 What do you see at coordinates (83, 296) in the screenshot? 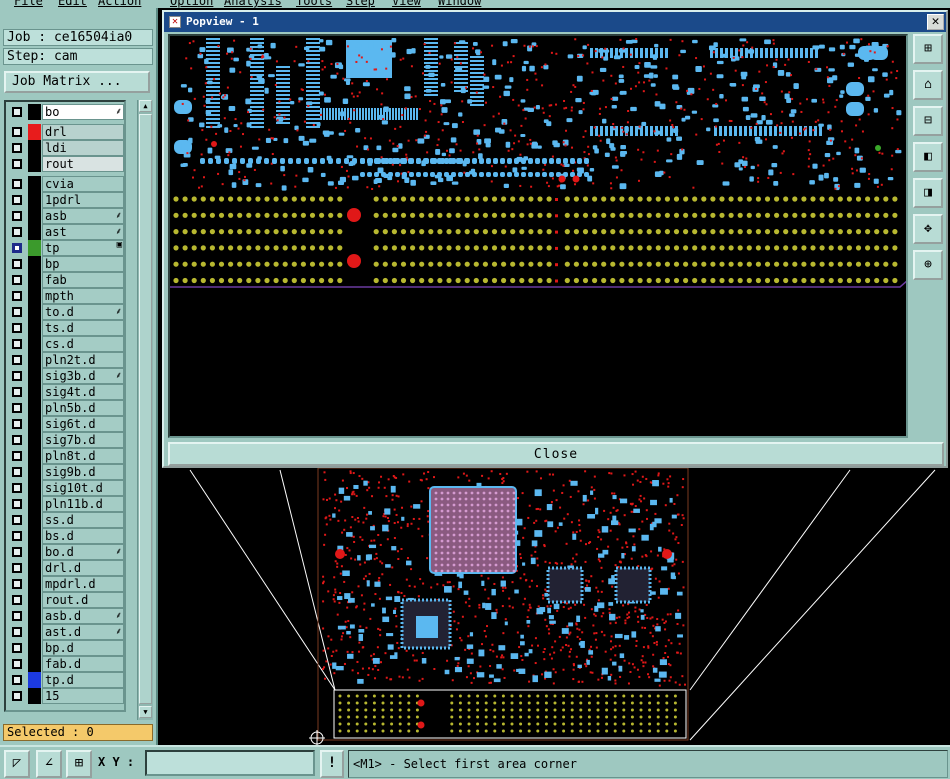
I see `layer-name: mpth` at bounding box center [83, 296].